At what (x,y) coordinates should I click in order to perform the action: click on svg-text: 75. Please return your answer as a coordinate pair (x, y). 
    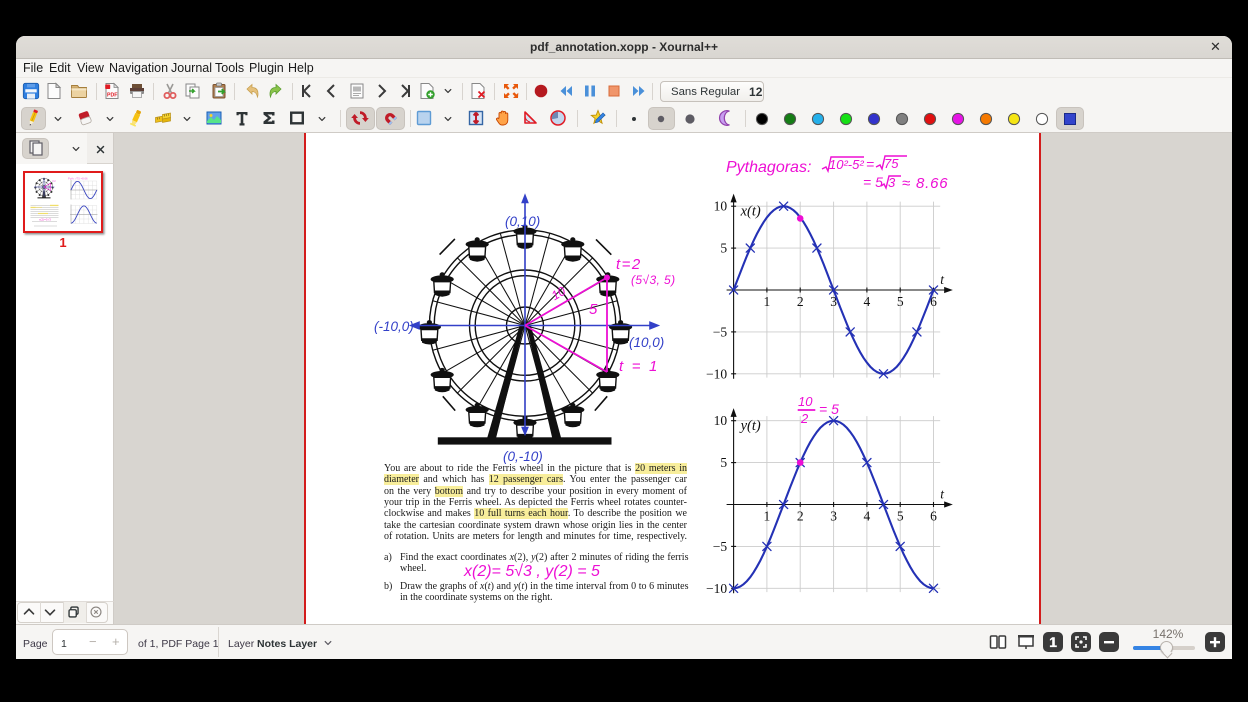
    Looking at the image, I should click on (891, 163).